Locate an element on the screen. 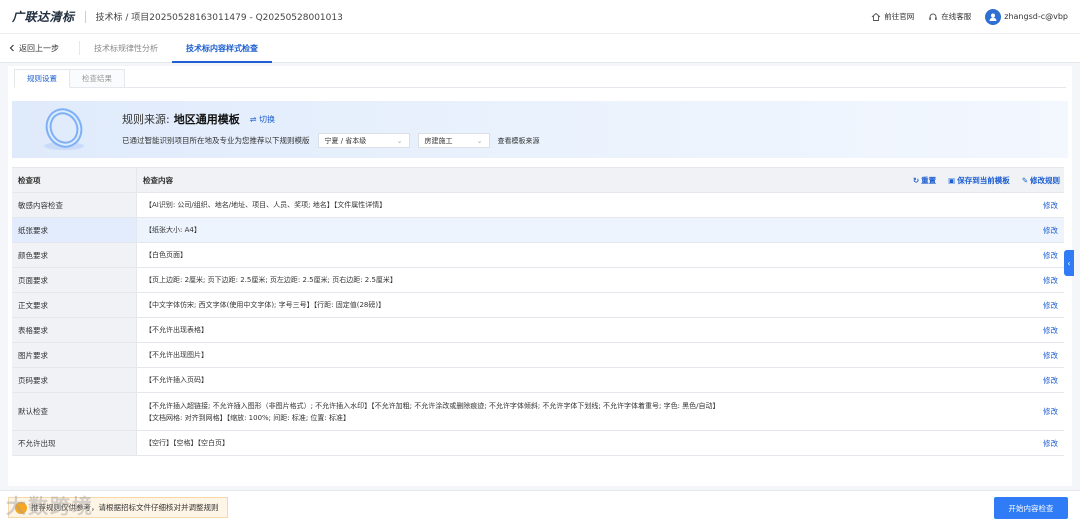 This screenshot has width=1080, height=526. table-row: 表格要求 【不允许出现表格】 修改 is located at coordinates (538, 330).